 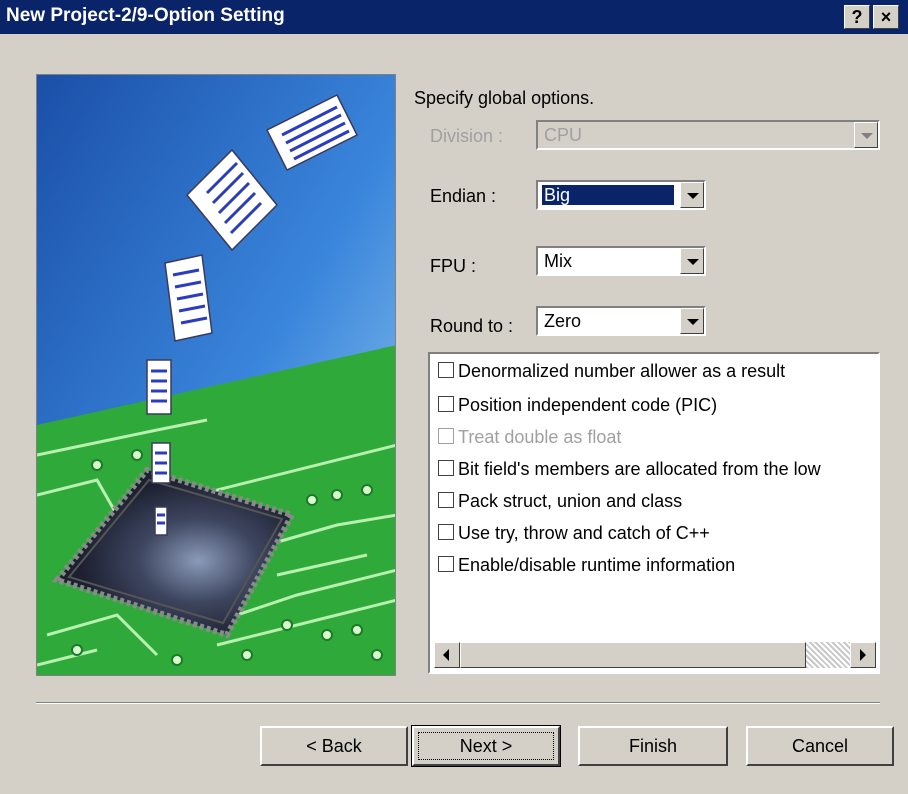 I want to click on close-button: ×, so click(x=886, y=17).